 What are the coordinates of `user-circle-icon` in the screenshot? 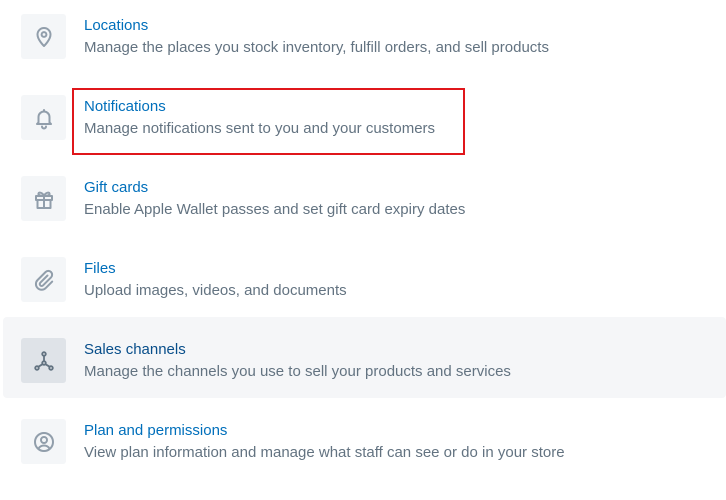 It's located at (43, 441).